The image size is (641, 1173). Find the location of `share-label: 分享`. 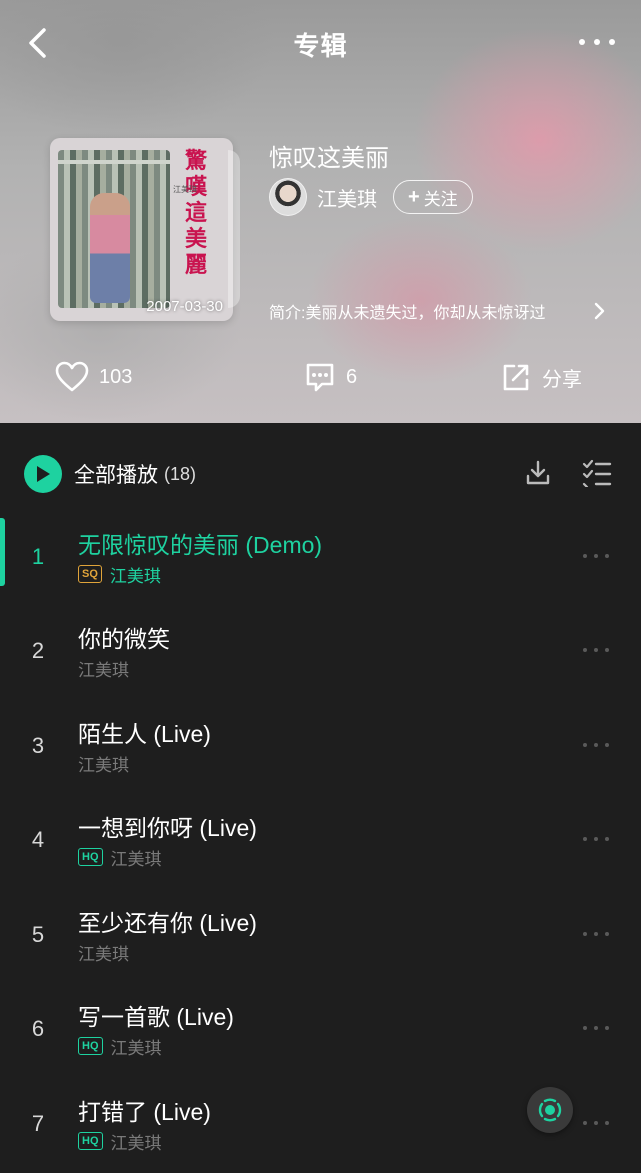

share-label: 分享 is located at coordinates (562, 379).